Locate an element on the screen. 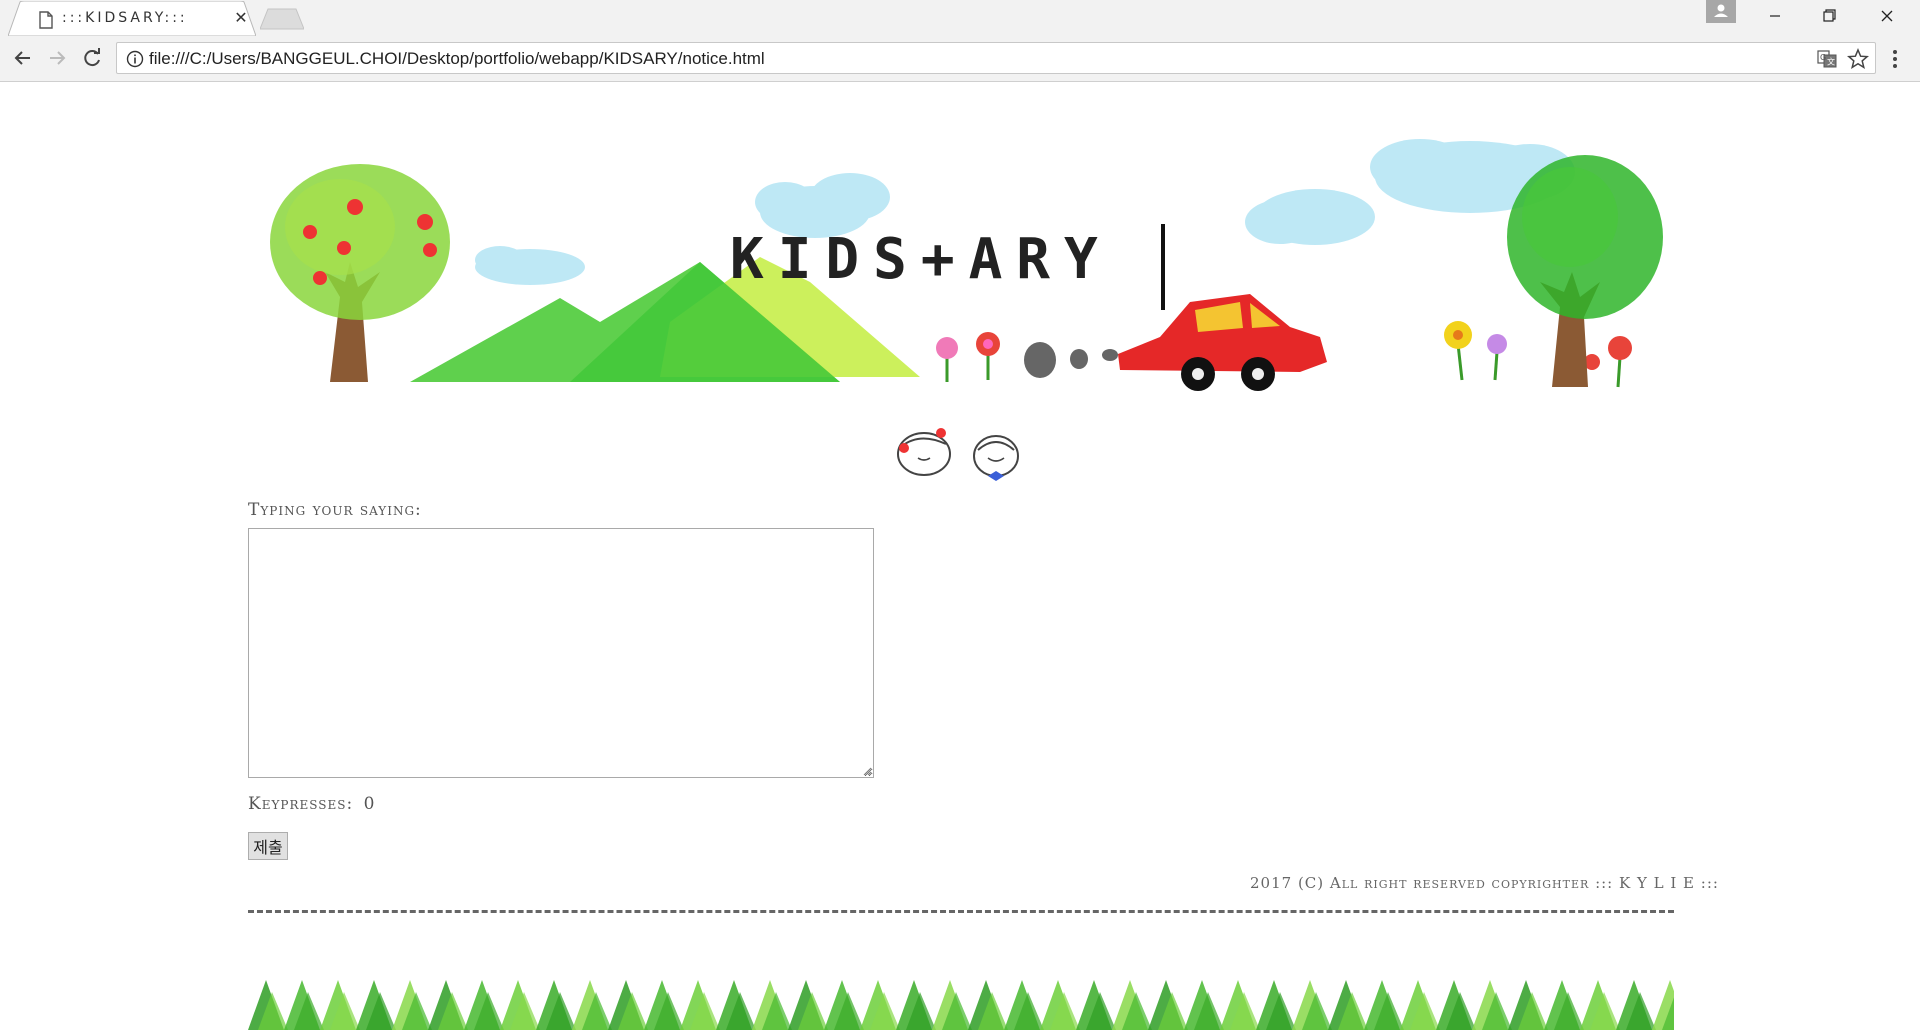  submit-button: 제출 is located at coordinates (268, 846).